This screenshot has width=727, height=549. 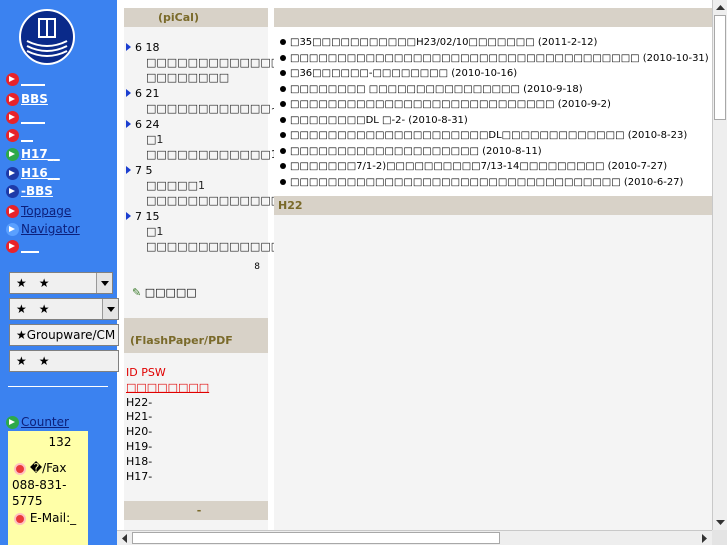 I want to click on nav-item-bbs2: -BBS, so click(x=29, y=191).